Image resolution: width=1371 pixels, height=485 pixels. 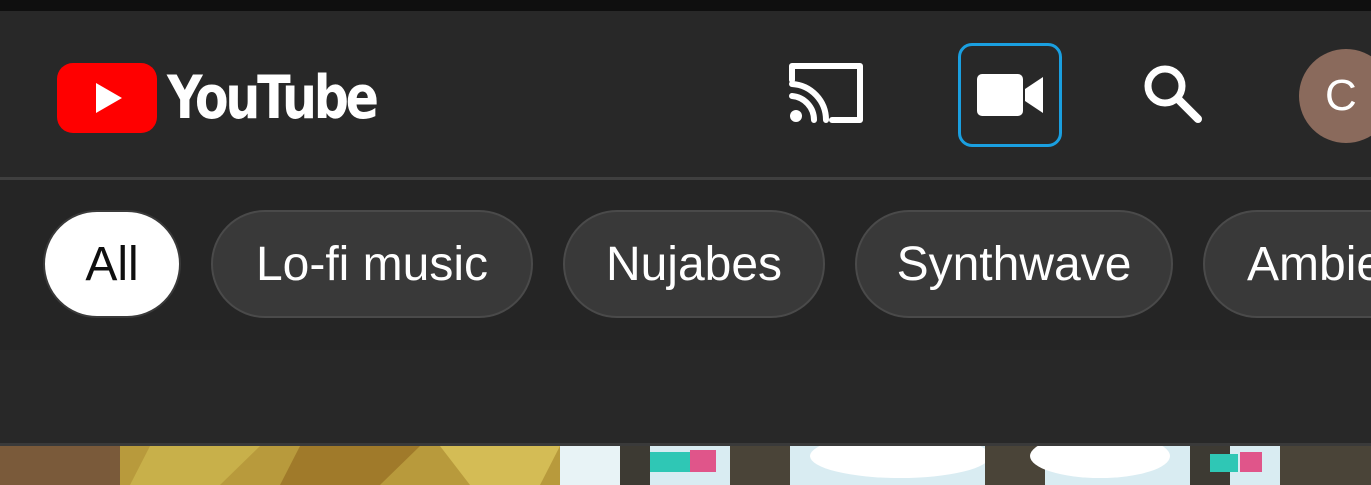 I want to click on chip-label: Lo-fi music, so click(x=372, y=264).